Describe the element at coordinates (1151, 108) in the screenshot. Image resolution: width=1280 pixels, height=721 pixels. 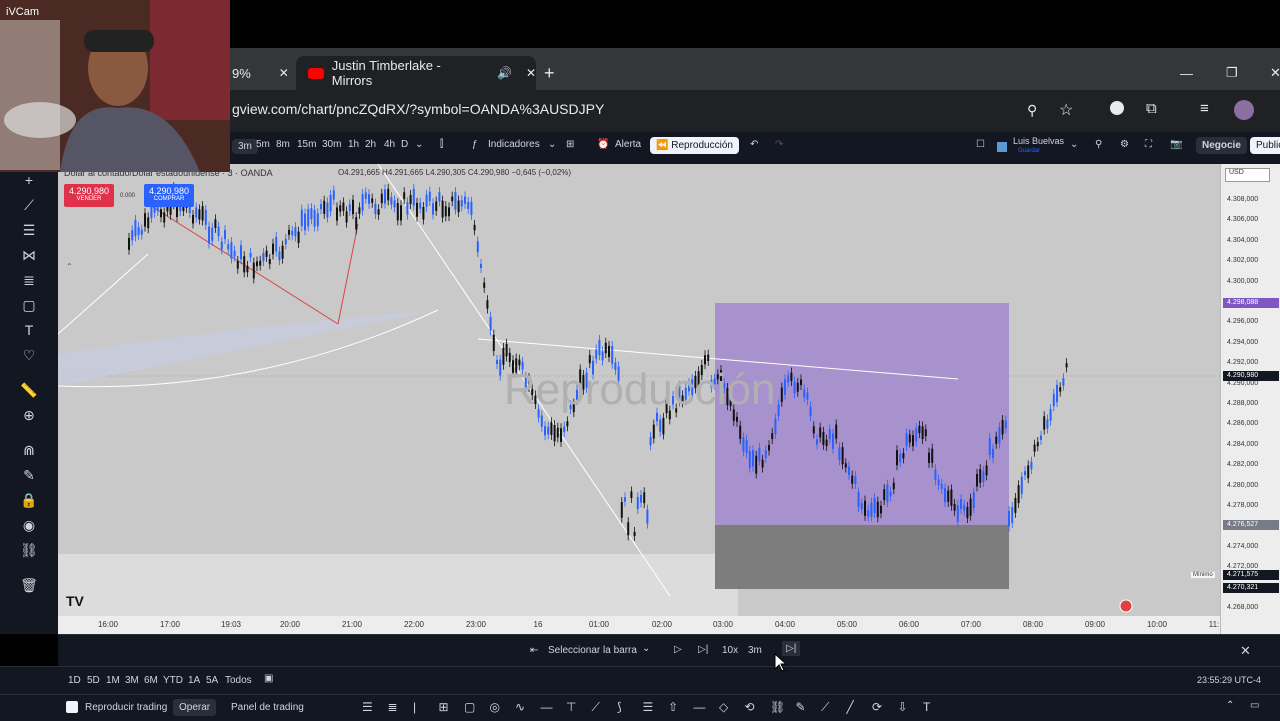
I see `puzzle-icon: ⧉` at that location.